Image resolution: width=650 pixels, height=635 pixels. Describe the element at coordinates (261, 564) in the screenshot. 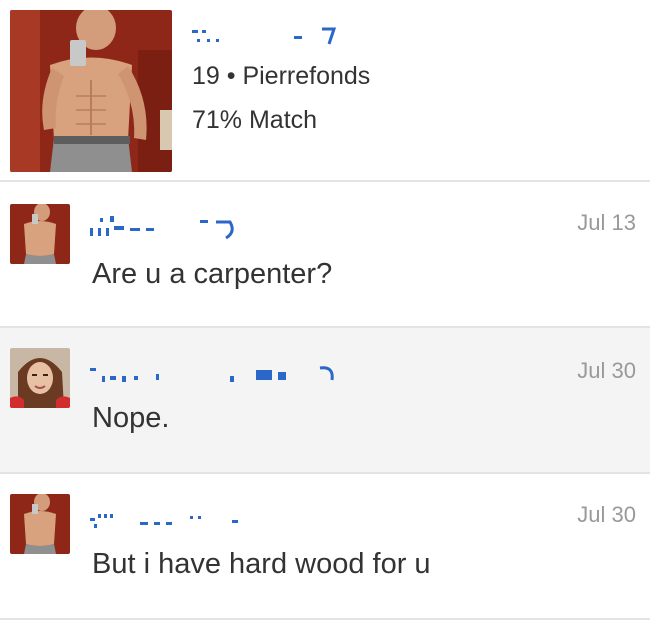

I see `message-text: But i have hard wood for u` at that location.